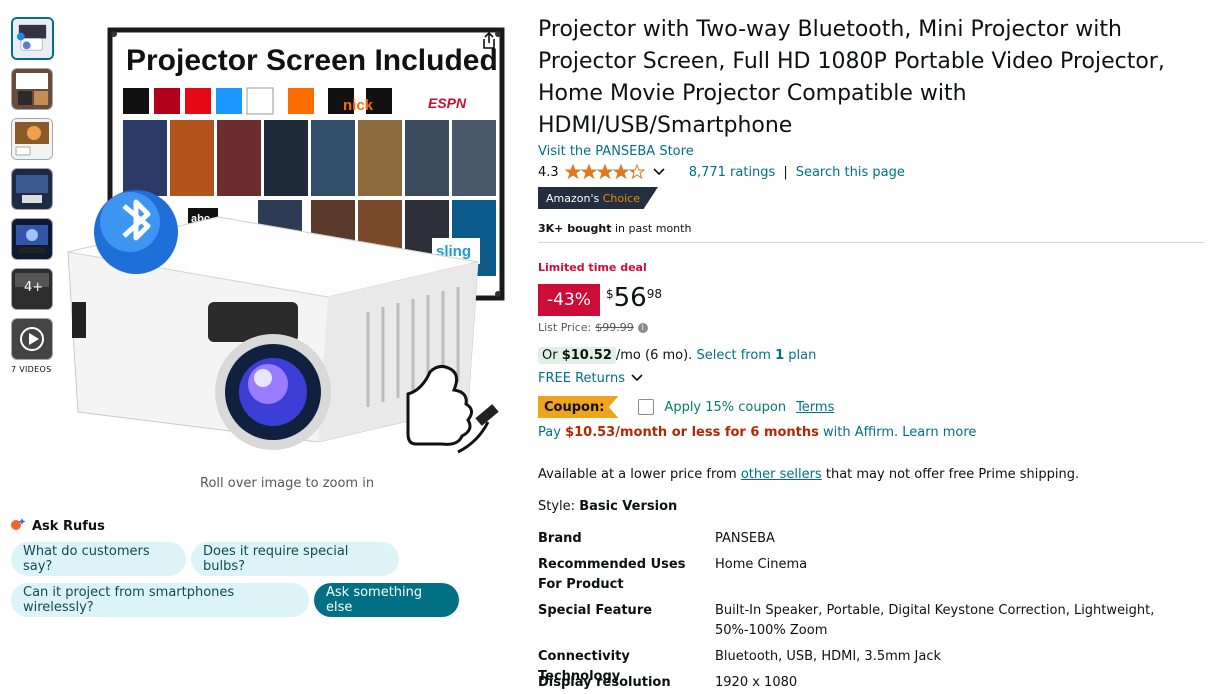 Image resolution: width=1210 pixels, height=694 pixels. I want to click on spec-value-recommended-uses: Home Cinema, so click(761, 564).